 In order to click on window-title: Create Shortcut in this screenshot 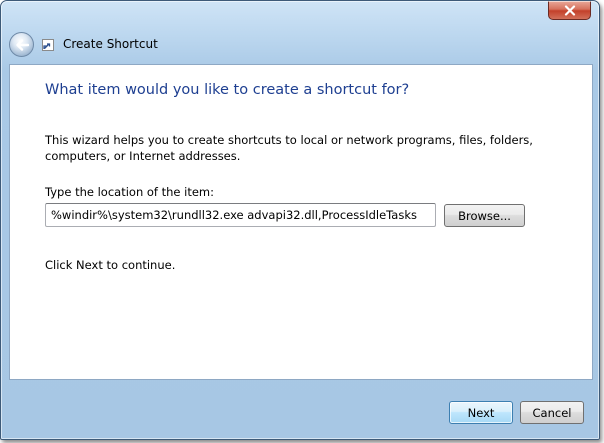, I will do `click(110, 44)`.